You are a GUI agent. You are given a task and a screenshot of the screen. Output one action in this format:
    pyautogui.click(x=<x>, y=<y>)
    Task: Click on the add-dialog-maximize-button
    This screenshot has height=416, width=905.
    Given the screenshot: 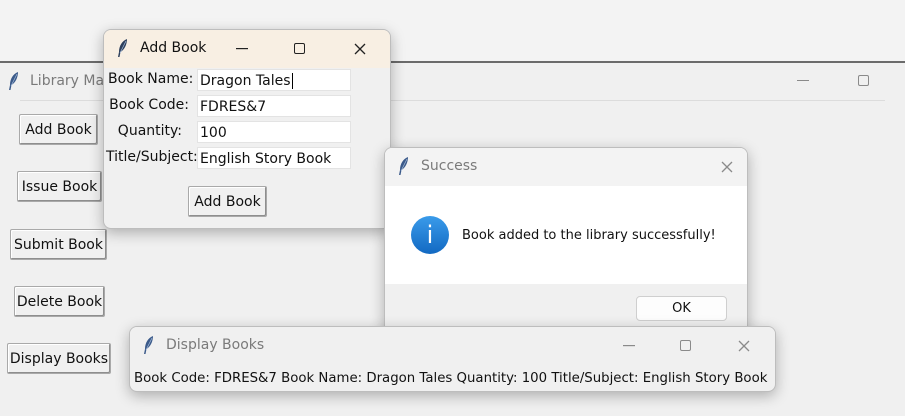 What is the action you would take?
    pyautogui.click(x=300, y=49)
    